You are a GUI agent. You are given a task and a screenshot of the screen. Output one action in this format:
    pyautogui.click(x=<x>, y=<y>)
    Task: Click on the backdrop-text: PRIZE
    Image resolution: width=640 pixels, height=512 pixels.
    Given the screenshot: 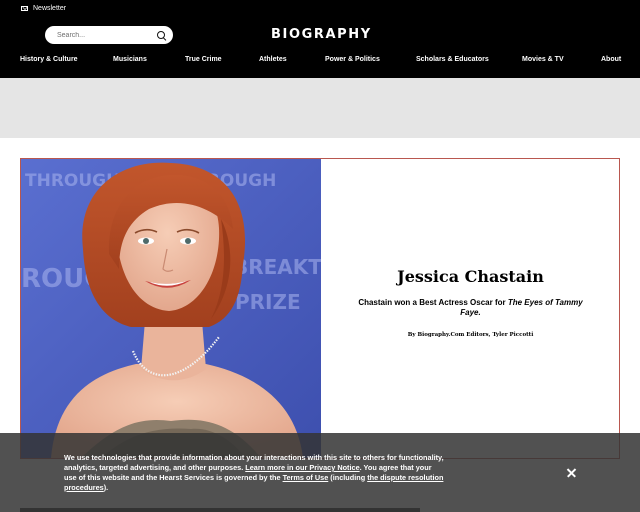 What is the action you would take?
    pyautogui.click(x=268, y=302)
    